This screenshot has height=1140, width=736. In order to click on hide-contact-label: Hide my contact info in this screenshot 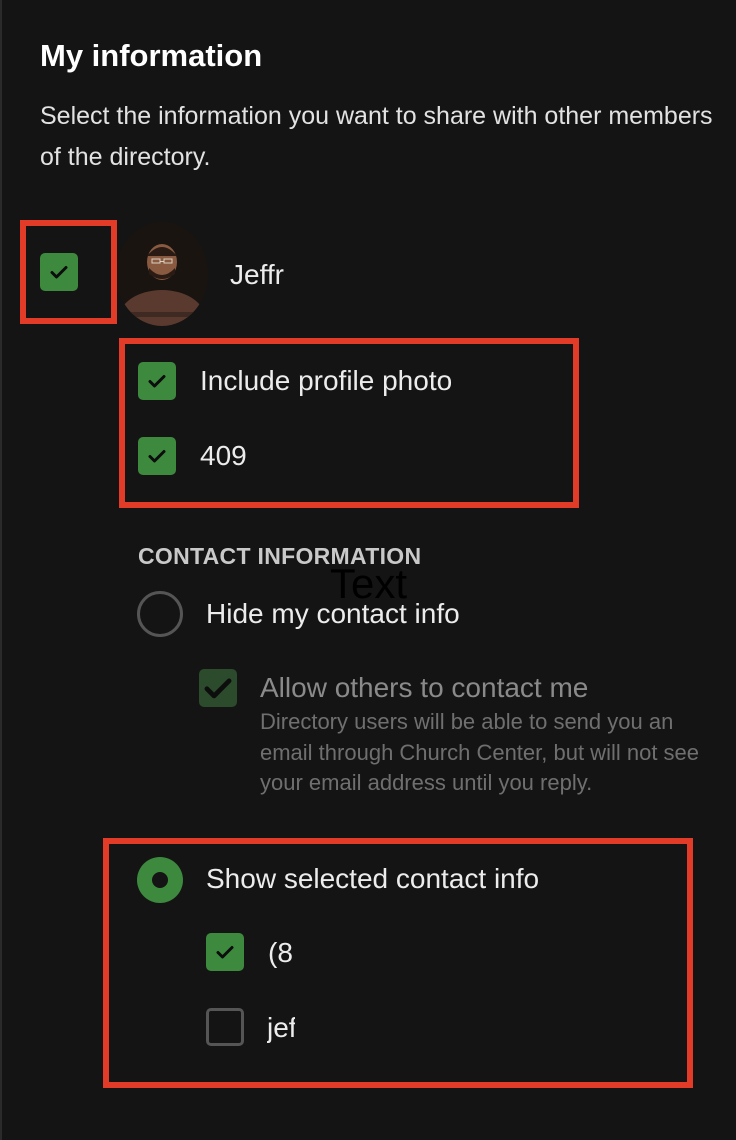, I will do `click(333, 613)`.